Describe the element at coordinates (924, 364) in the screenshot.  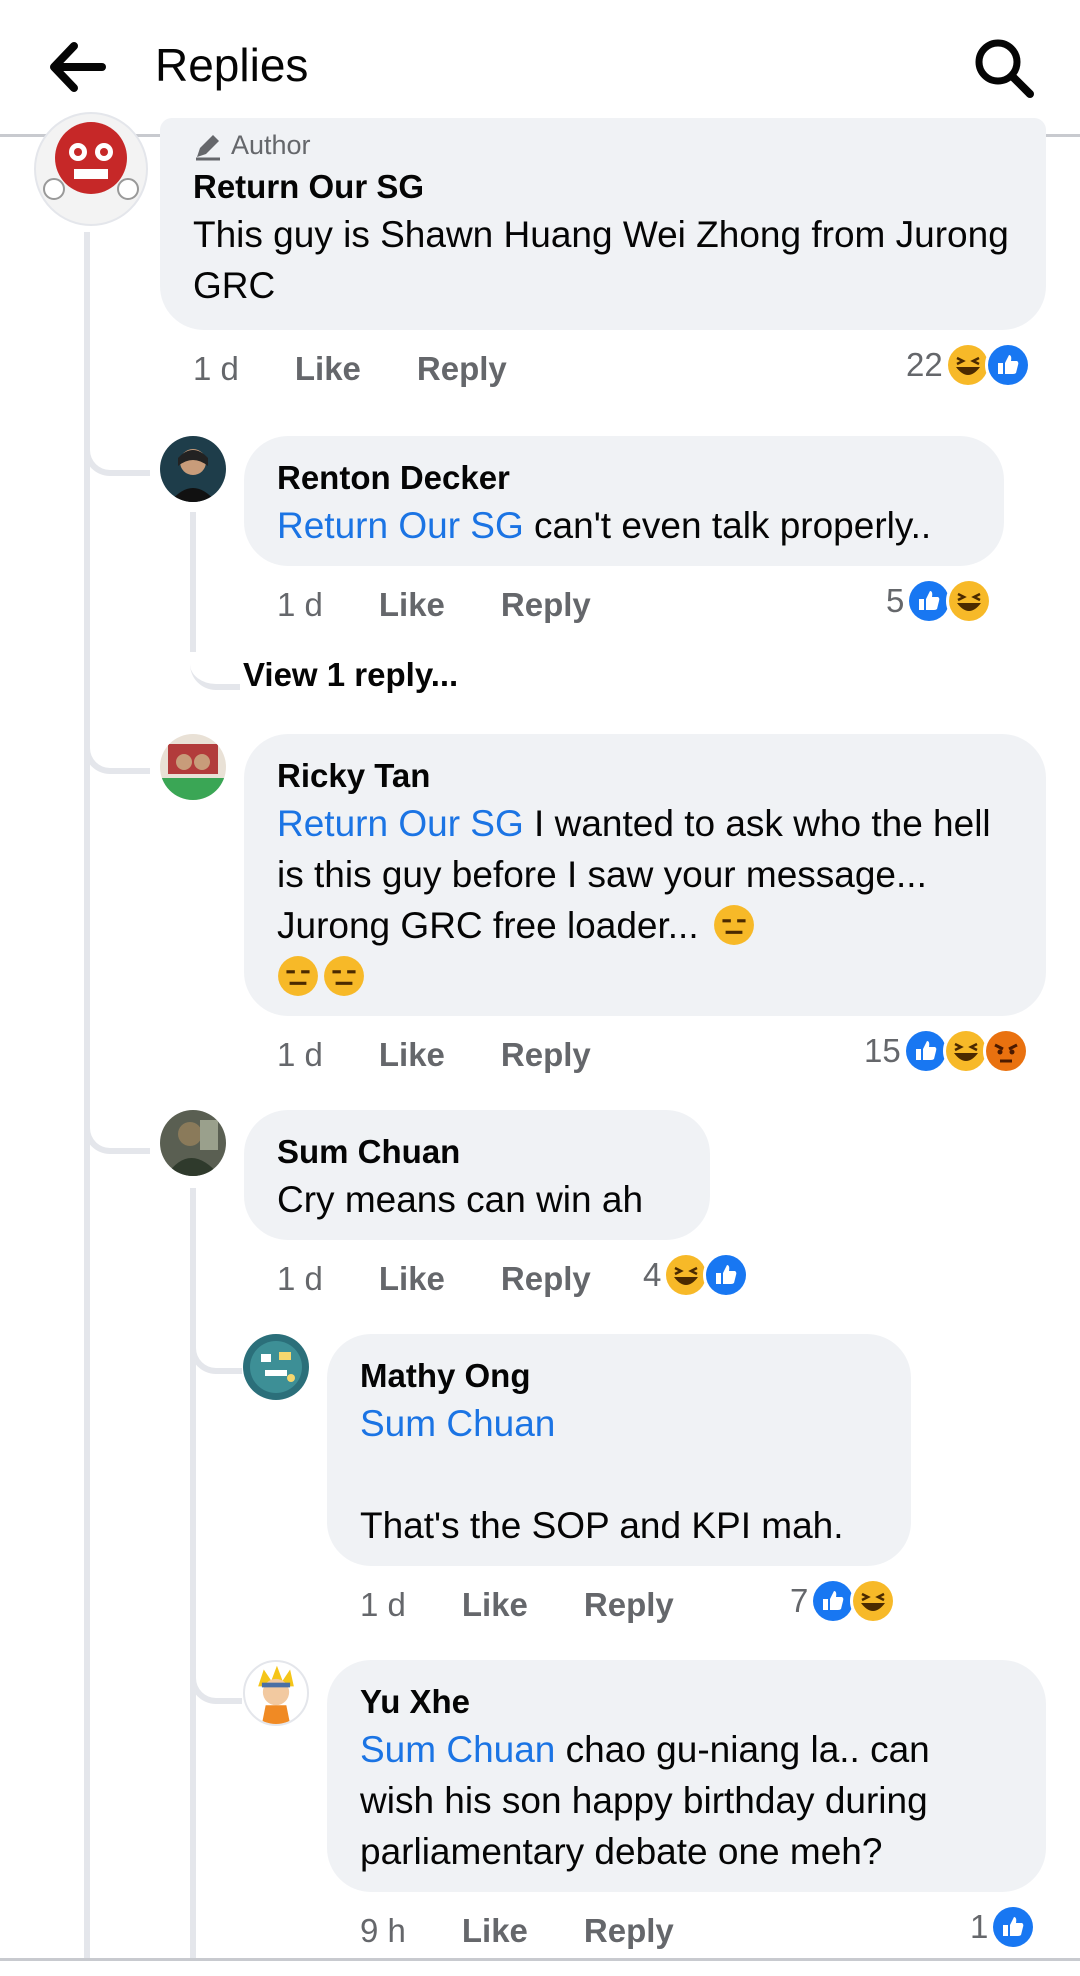
I see `reaction-count: 22` at that location.